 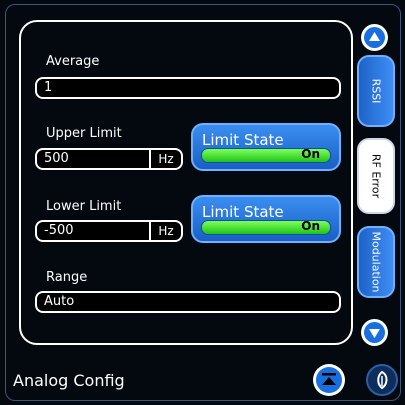 I want to click on upper-limit-unit: Hz, so click(x=165, y=159).